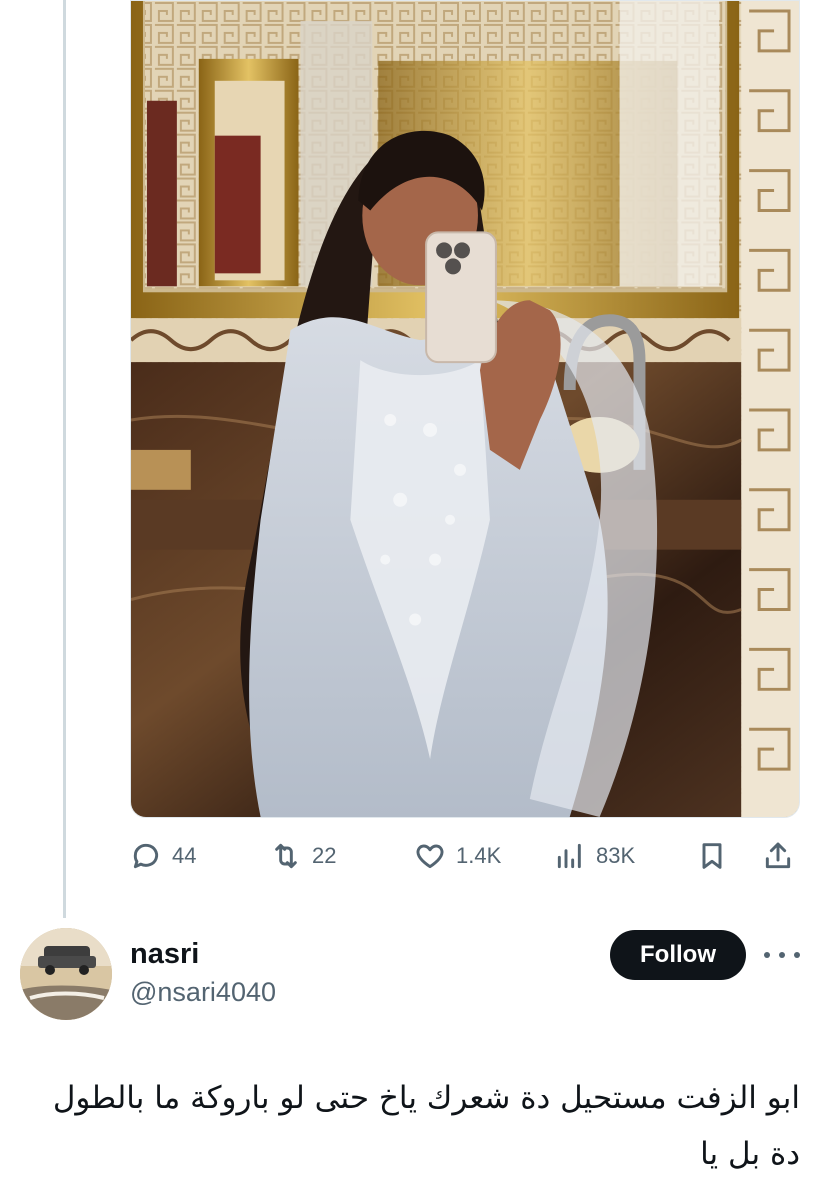 The image size is (820, 1200). Describe the element at coordinates (64, 459) in the screenshot. I see `thread-connector-line` at that location.